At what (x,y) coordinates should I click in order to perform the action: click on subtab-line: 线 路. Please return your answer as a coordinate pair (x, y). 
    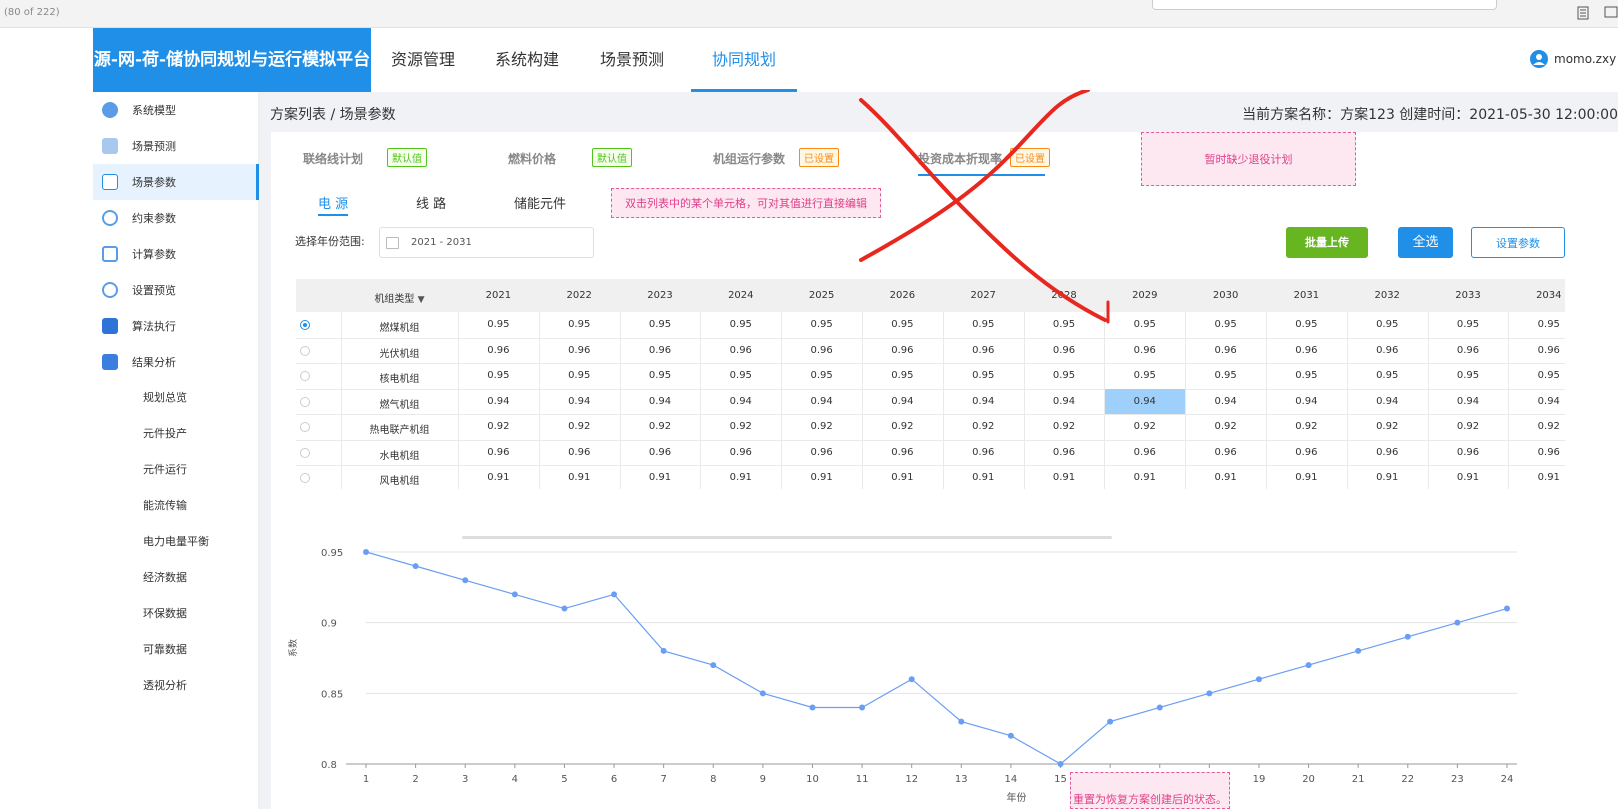
    Looking at the image, I should click on (431, 202).